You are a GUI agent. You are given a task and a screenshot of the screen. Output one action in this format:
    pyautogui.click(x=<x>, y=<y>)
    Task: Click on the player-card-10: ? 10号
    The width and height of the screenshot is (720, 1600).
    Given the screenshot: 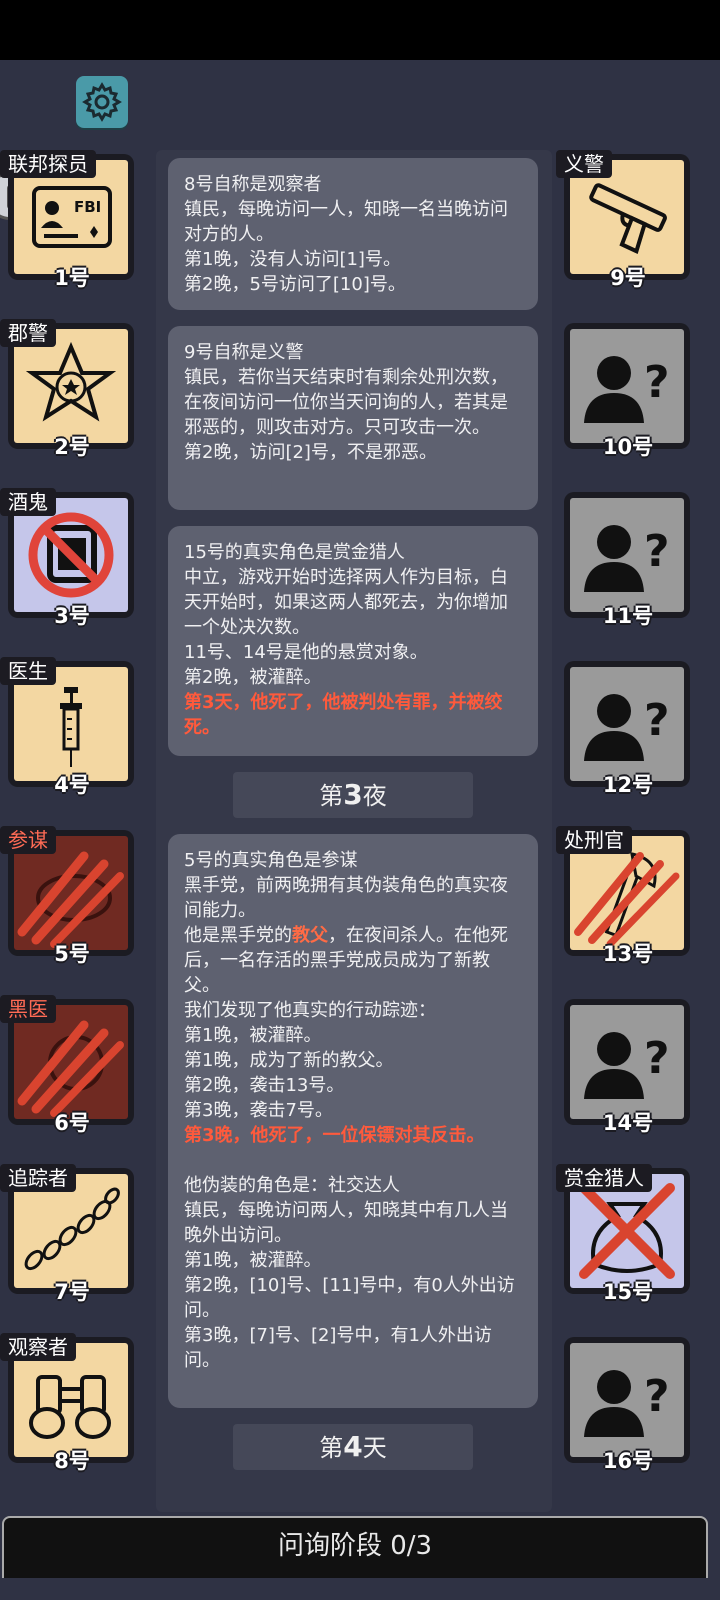 What is the action you would take?
    pyautogui.click(x=624, y=389)
    